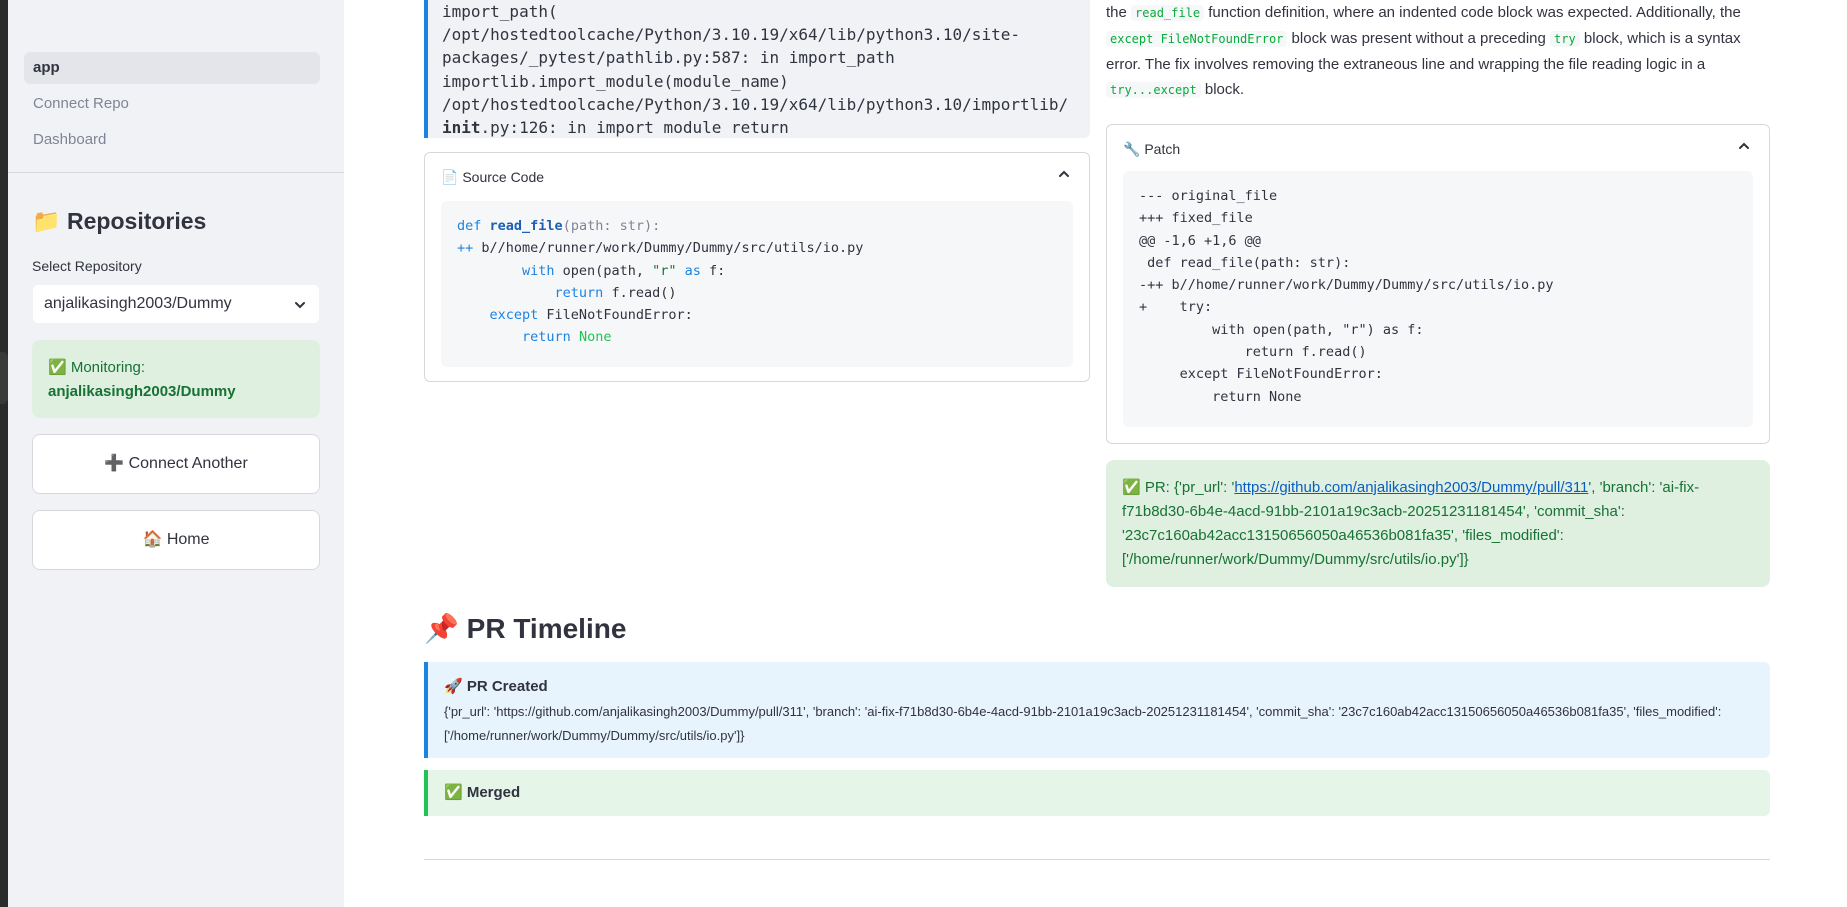 The width and height of the screenshot is (1847, 907). What do you see at coordinates (634, 128) in the screenshot?
I see `traceback-rest: .py:126: in import module return` at bounding box center [634, 128].